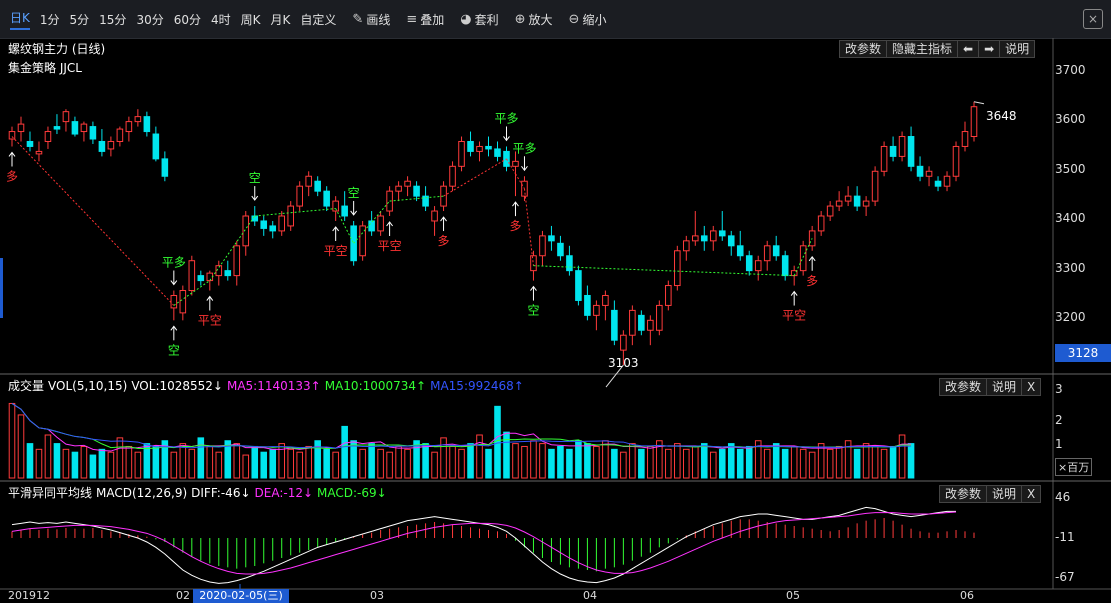  Describe the element at coordinates (1059, 389) in the screenshot. I see `volume-tick: 3` at that location.